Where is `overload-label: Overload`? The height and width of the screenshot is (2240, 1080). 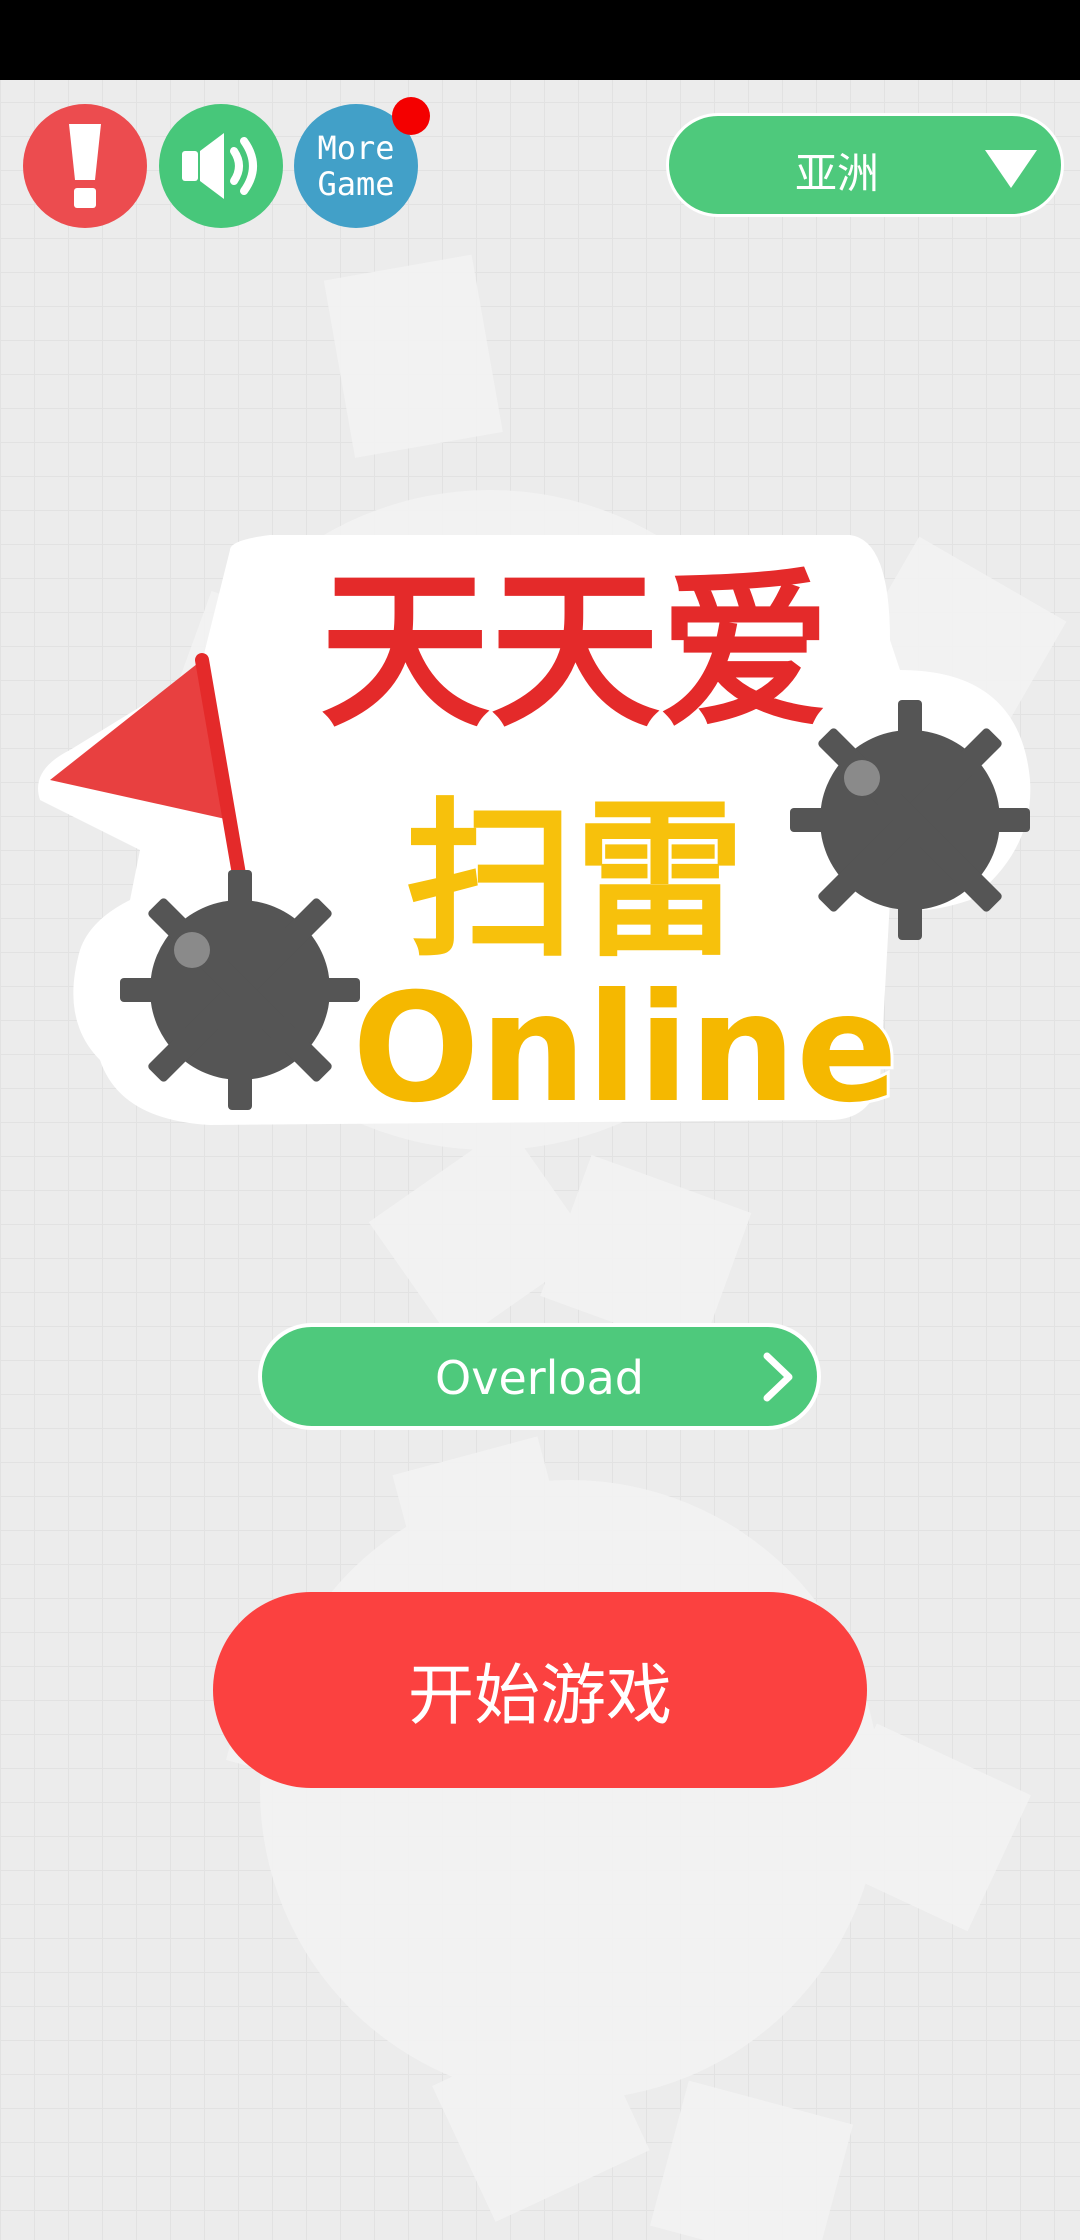
overload-label: Overload is located at coordinates (539, 1378).